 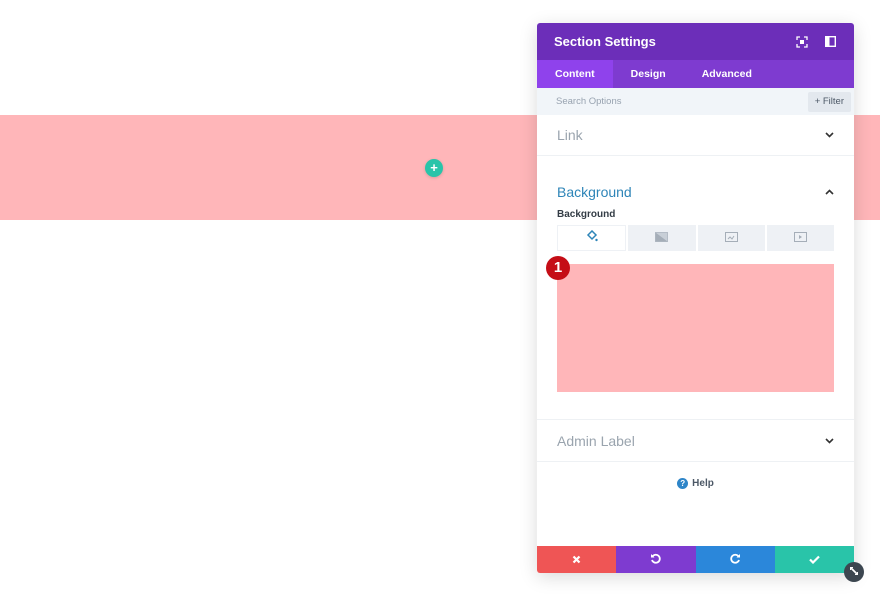 What do you see at coordinates (683, 483) in the screenshot?
I see `help-icon: ?` at bounding box center [683, 483].